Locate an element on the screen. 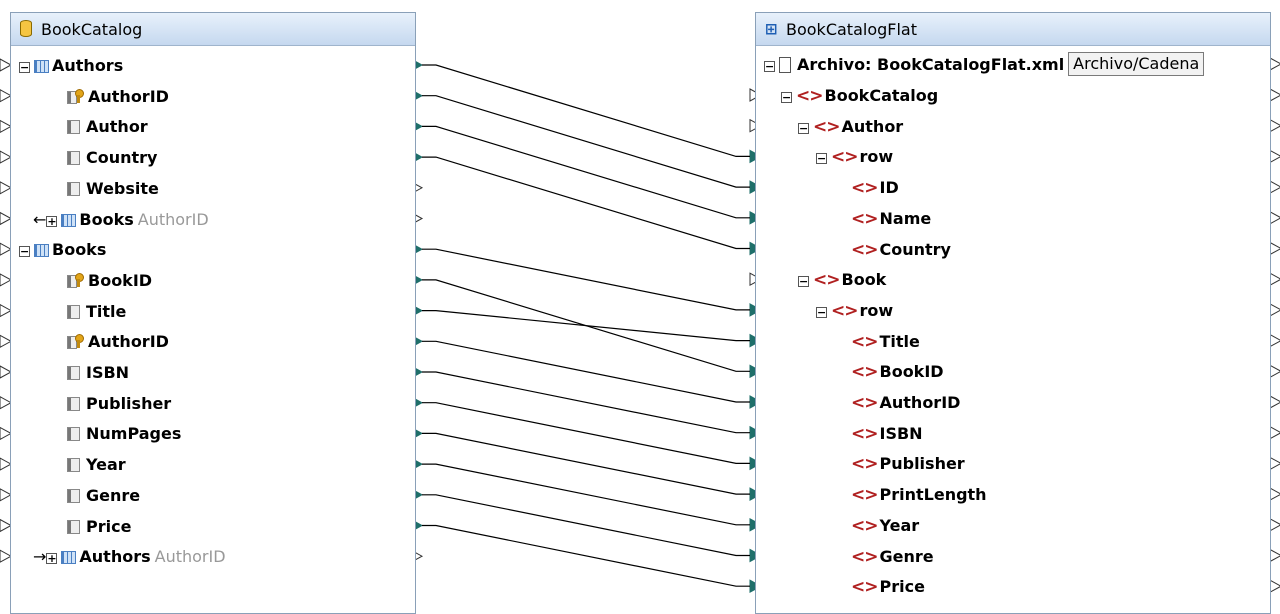 This screenshot has width=1280, height=614. element-label: ID is located at coordinates (889, 188).